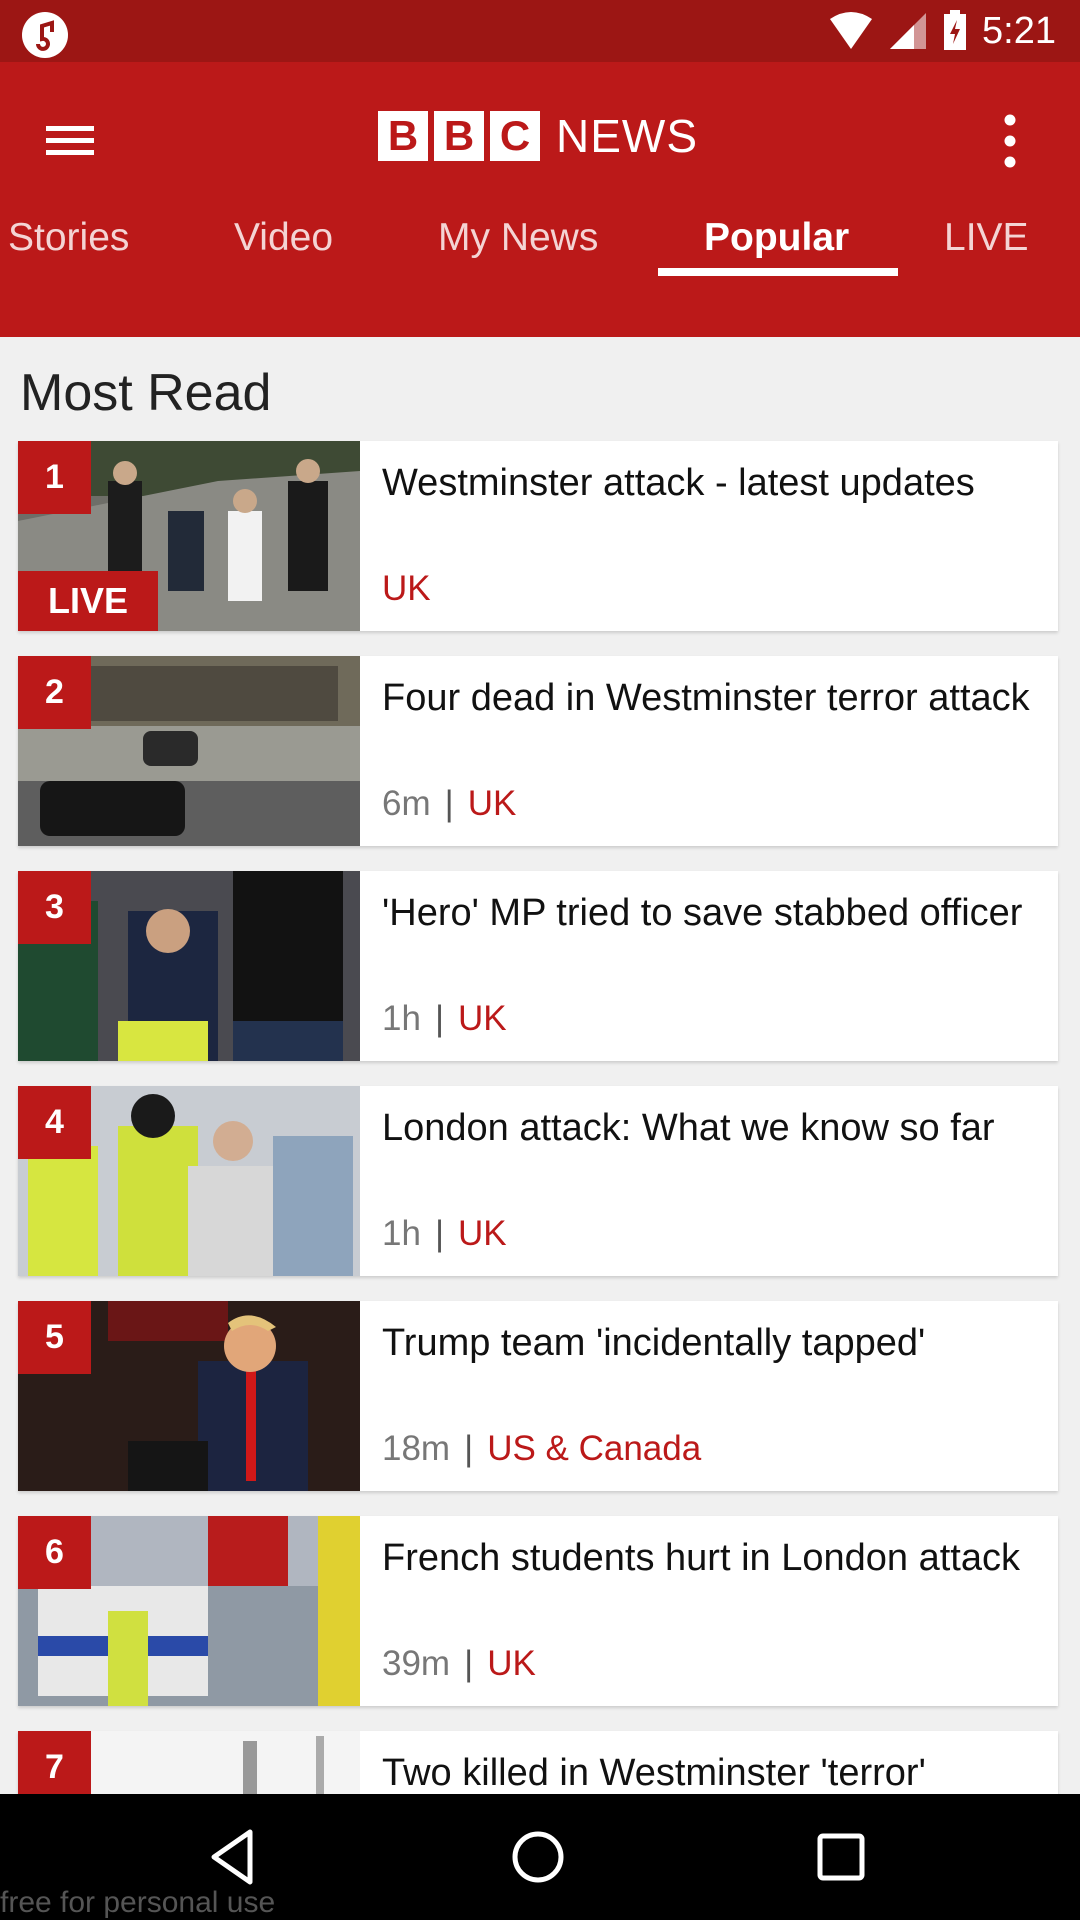 Image resolution: width=1080 pixels, height=1920 pixels. I want to click on article-headline: London attack: What we know so far, so click(688, 1128).